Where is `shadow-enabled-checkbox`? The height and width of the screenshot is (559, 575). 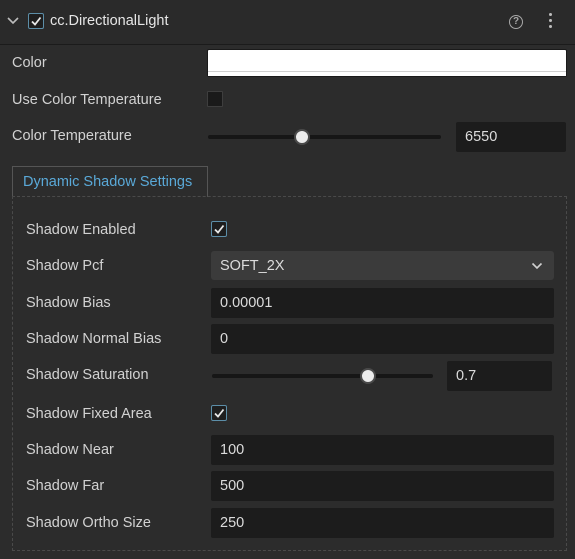 shadow-enabled-checkbox is located at coordinates (219, 229).